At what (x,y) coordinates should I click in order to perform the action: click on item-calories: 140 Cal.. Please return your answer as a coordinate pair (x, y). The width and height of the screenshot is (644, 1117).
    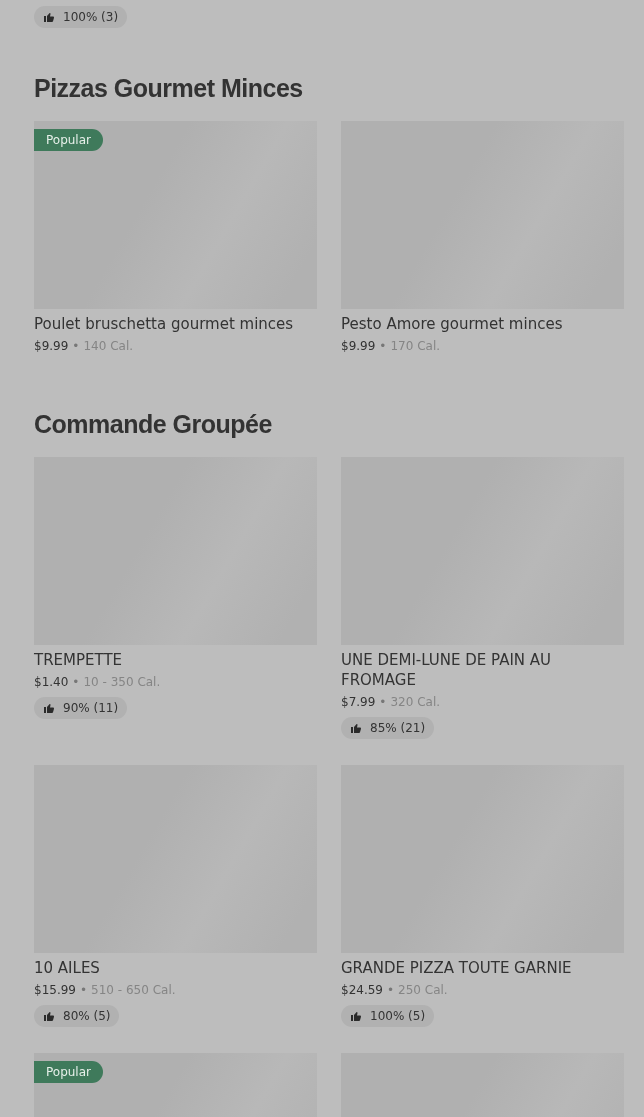
    Looking at the image, I should click on (108, 346).